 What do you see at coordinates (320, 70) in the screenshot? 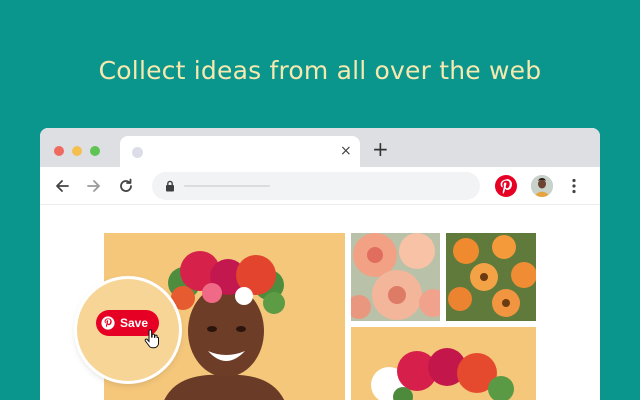
I see `headline: Collect ideas from all over the web` at bounding box center [320, 70].